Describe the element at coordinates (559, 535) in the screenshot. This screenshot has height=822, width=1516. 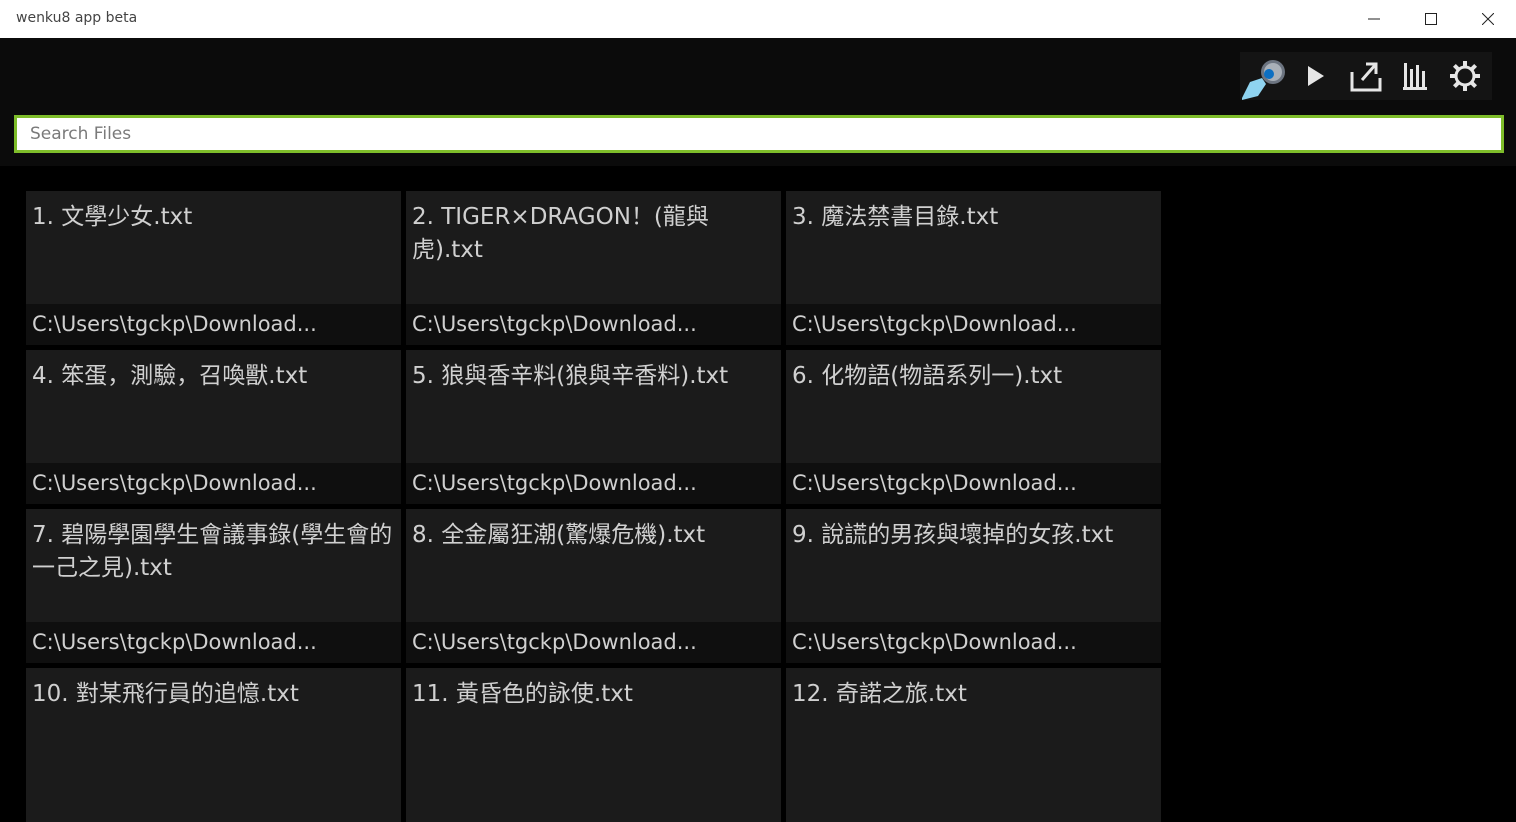
I see `file-name: 8. 全金屬狂潮(驚爆危機).txt` at that location.